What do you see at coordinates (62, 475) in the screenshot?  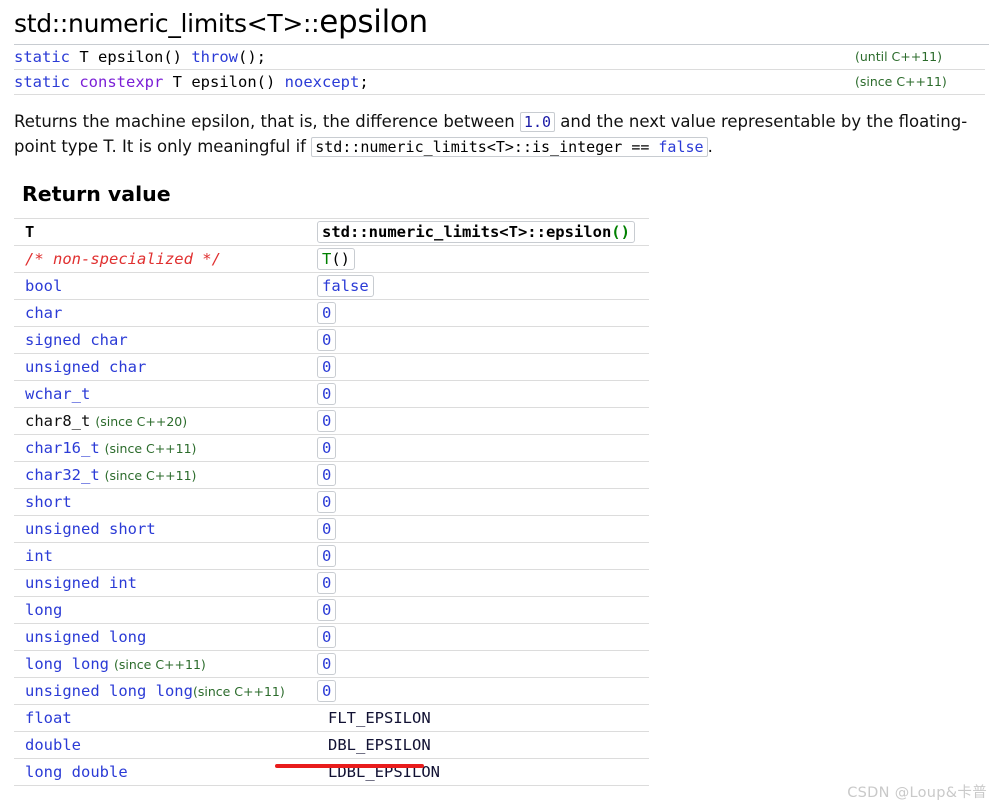 I see `type-name: char32_t` at bounding box center [62, 475].